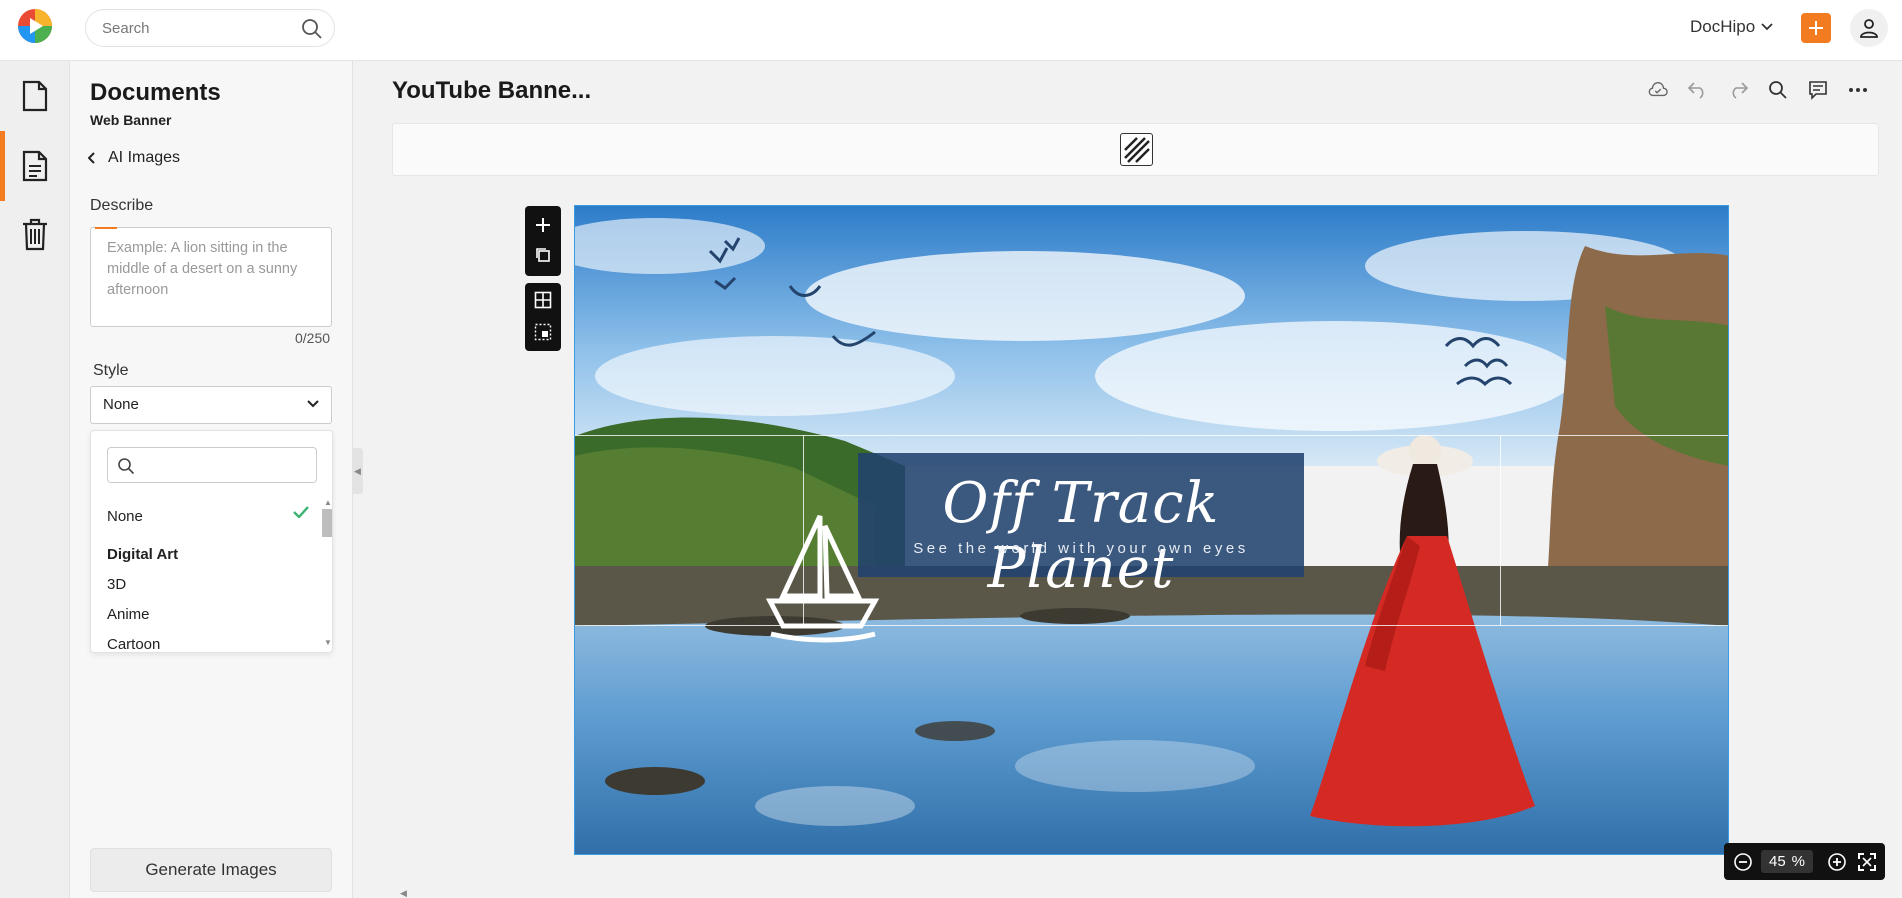  What do you see at coordinates (1698, 90) in the screenshot?
I see `undo-icon` at bounding box center [1698, 90].